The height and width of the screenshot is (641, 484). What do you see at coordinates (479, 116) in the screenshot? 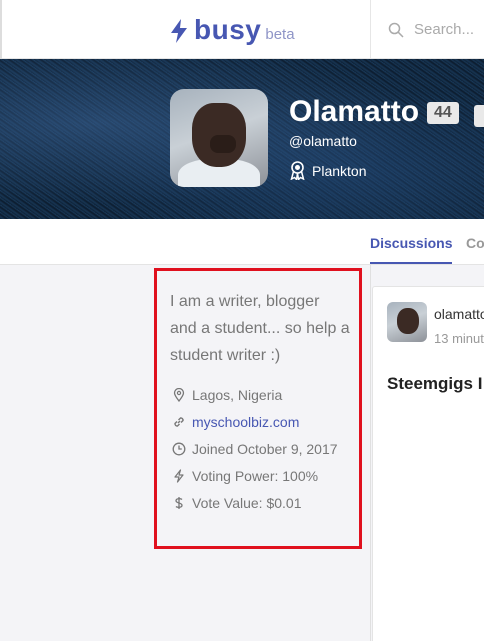
I see `follow-button-edge` at bounding box center [479, 116].